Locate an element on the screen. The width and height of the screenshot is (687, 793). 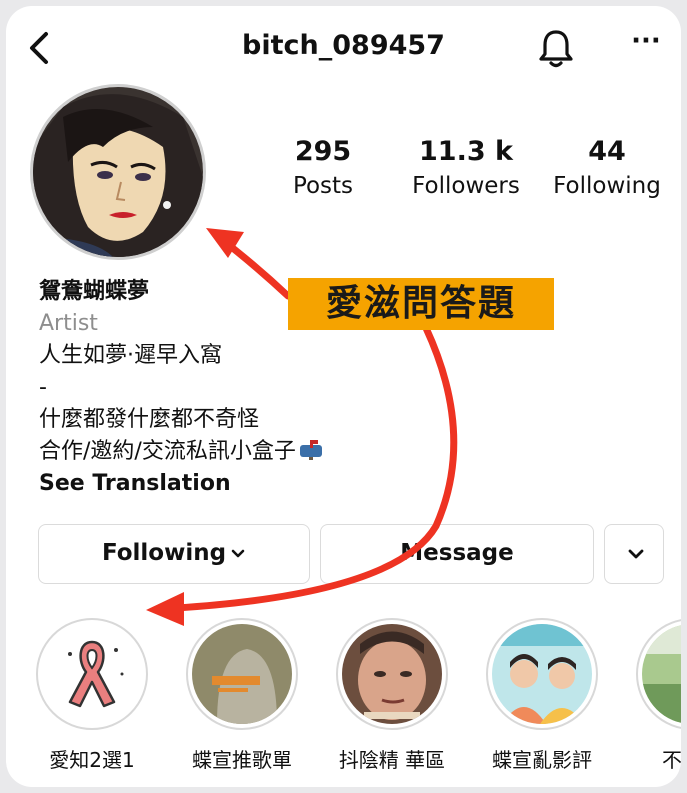
followers-label: Followers is located at coordinates (466, 186).